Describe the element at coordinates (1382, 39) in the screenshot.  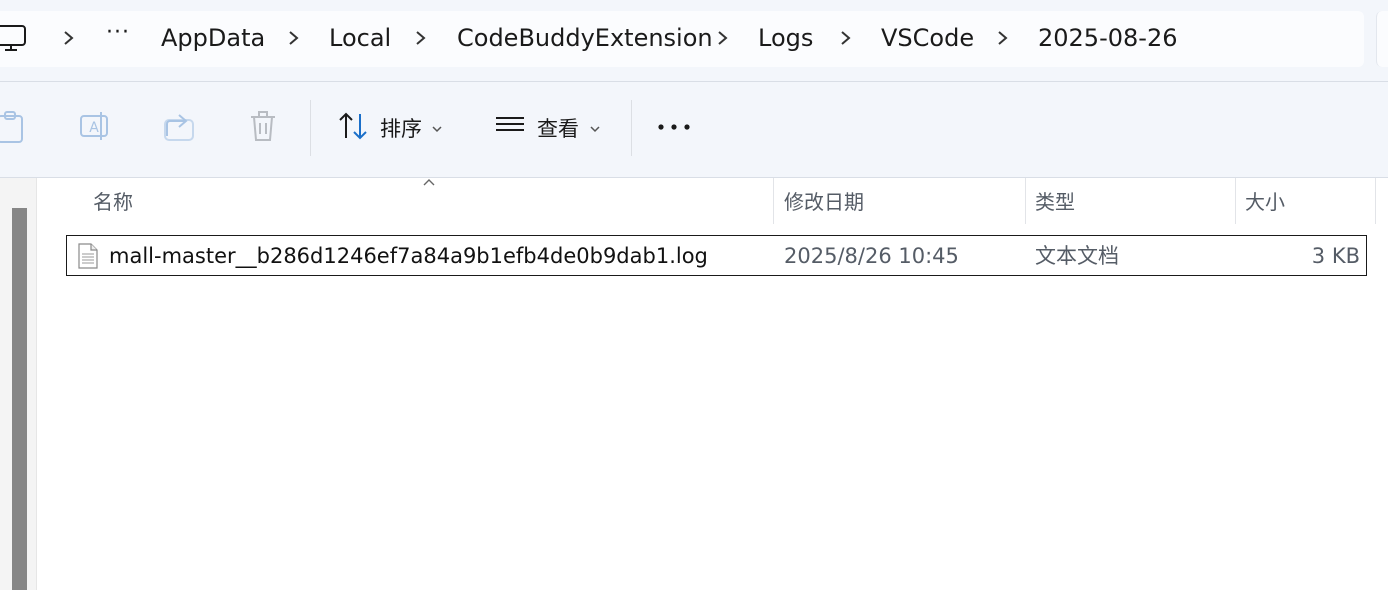
I see `search-box-edge` at that location.